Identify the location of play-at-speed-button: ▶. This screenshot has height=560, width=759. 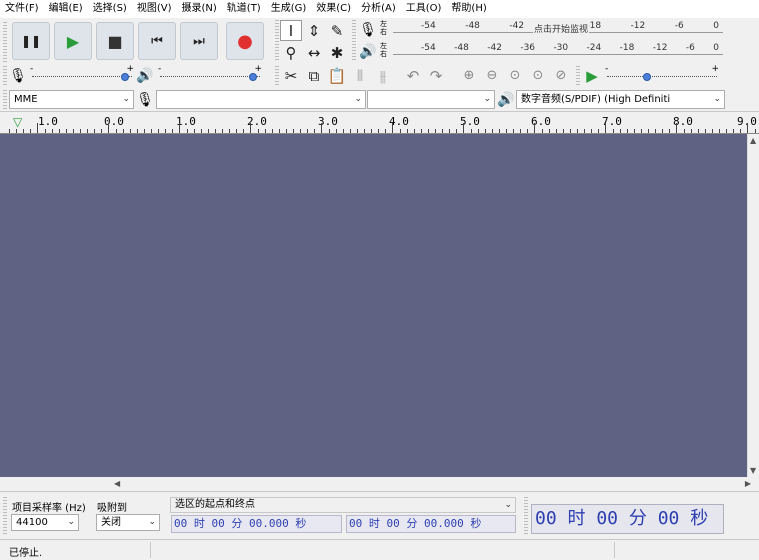
(592, 75).